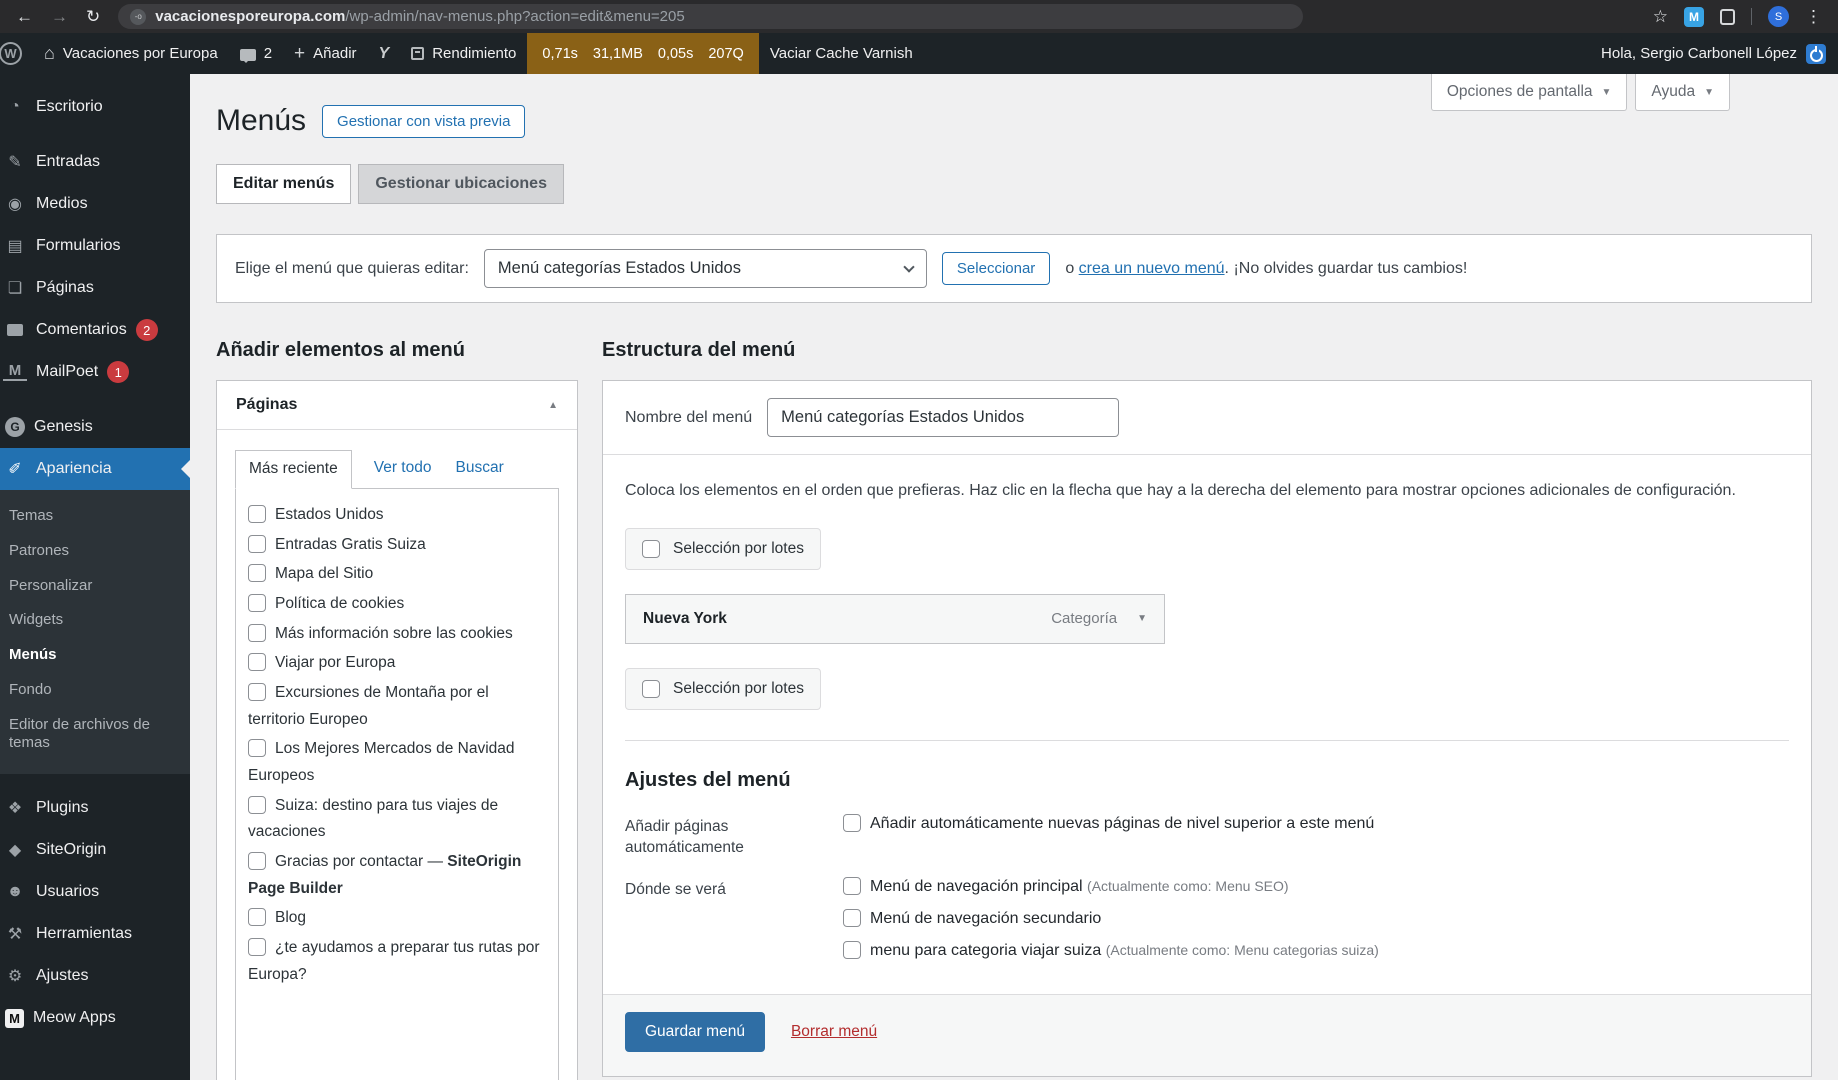 This screenshot has width=1838, height=1080. What do you see at coordinates (293, 469) in the screenshot?
I see `pages-panel-tab: Más reciente` at bounding box center [293, 469].